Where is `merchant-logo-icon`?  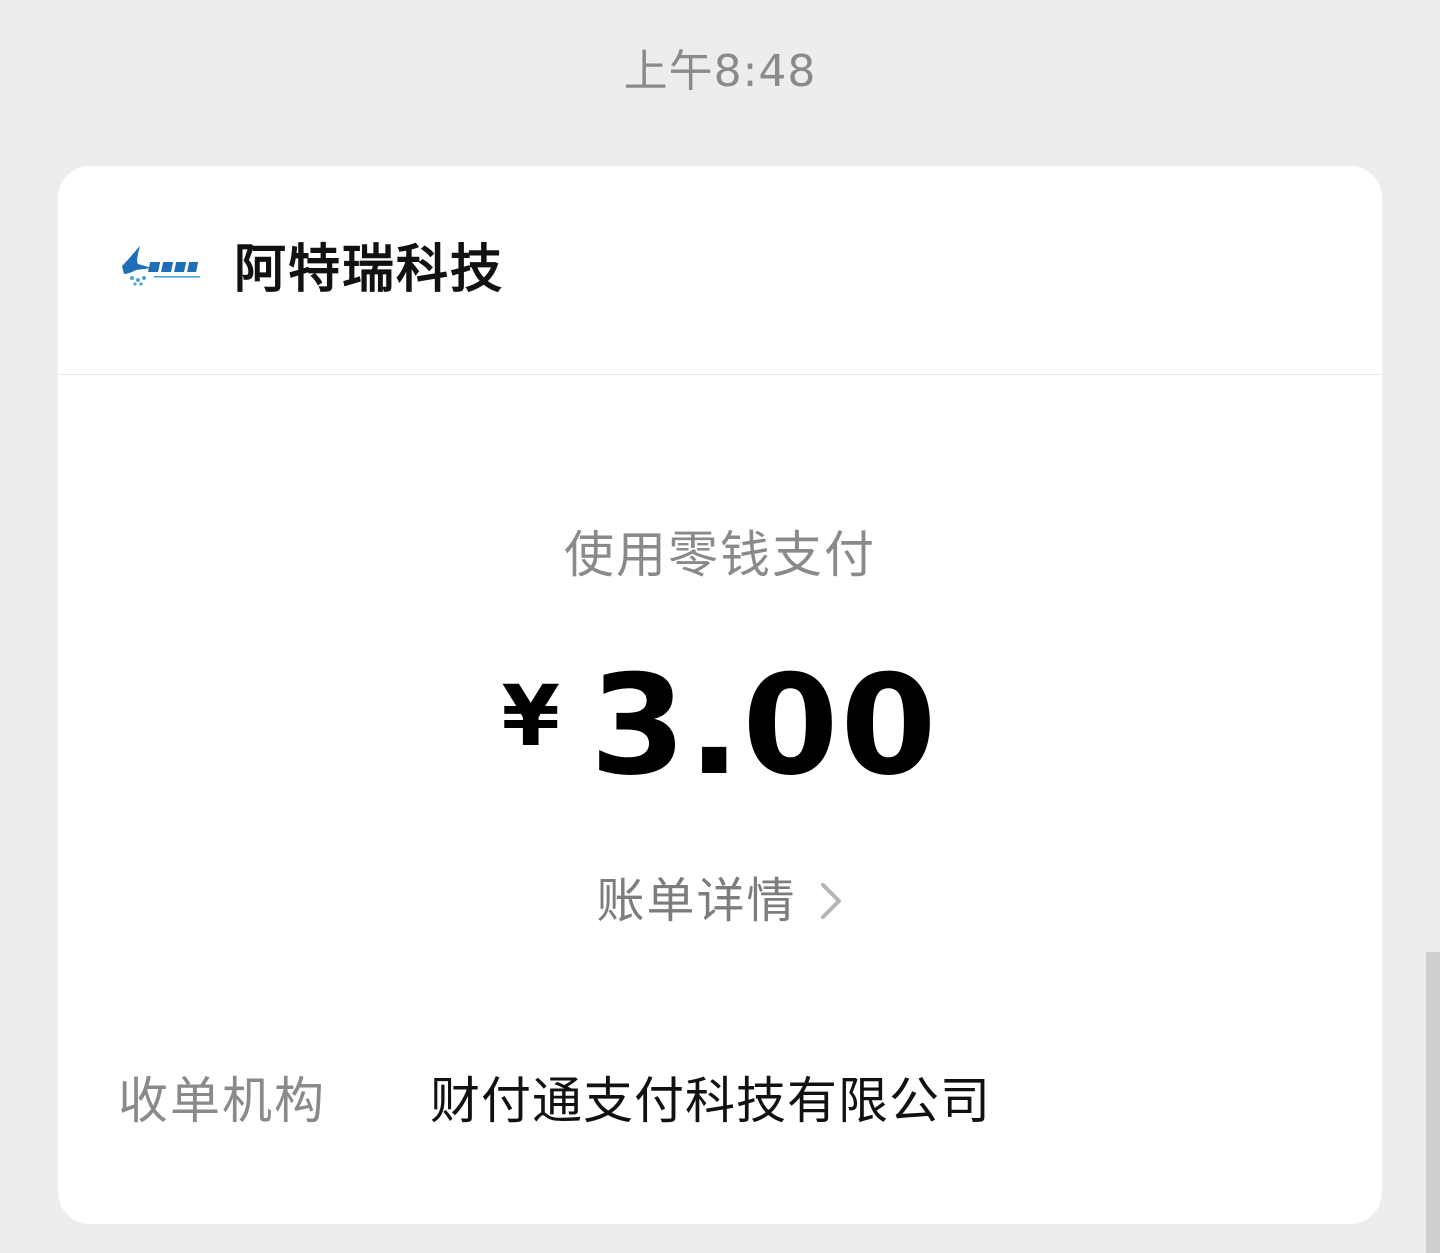 merchant-logo-icon is located at coordinates (161, 266).